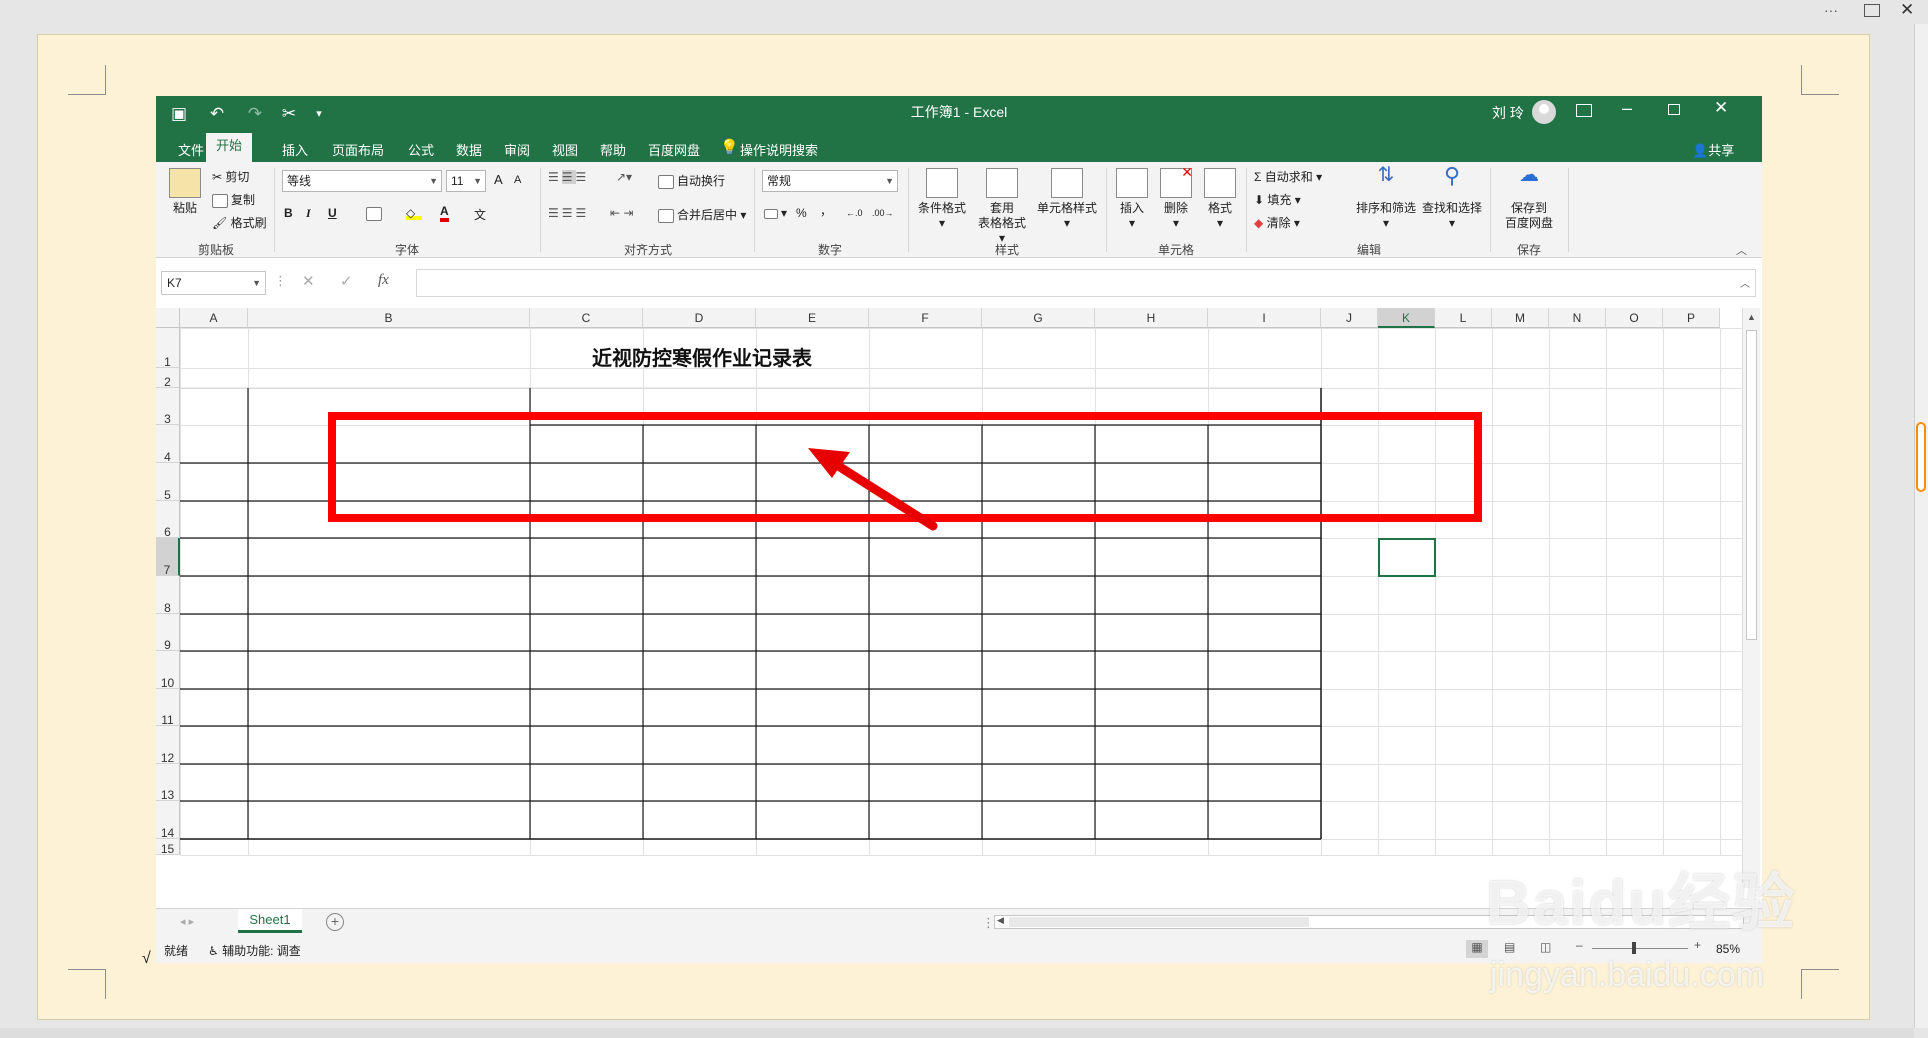 Image resolution: width=1928 pixels, height=1038 pixels. What do you see at coordinates (1627, 975) in the screenshot?
I see `watermark-url: jingyan.baidu.com` at bounding box center [1627, 975].